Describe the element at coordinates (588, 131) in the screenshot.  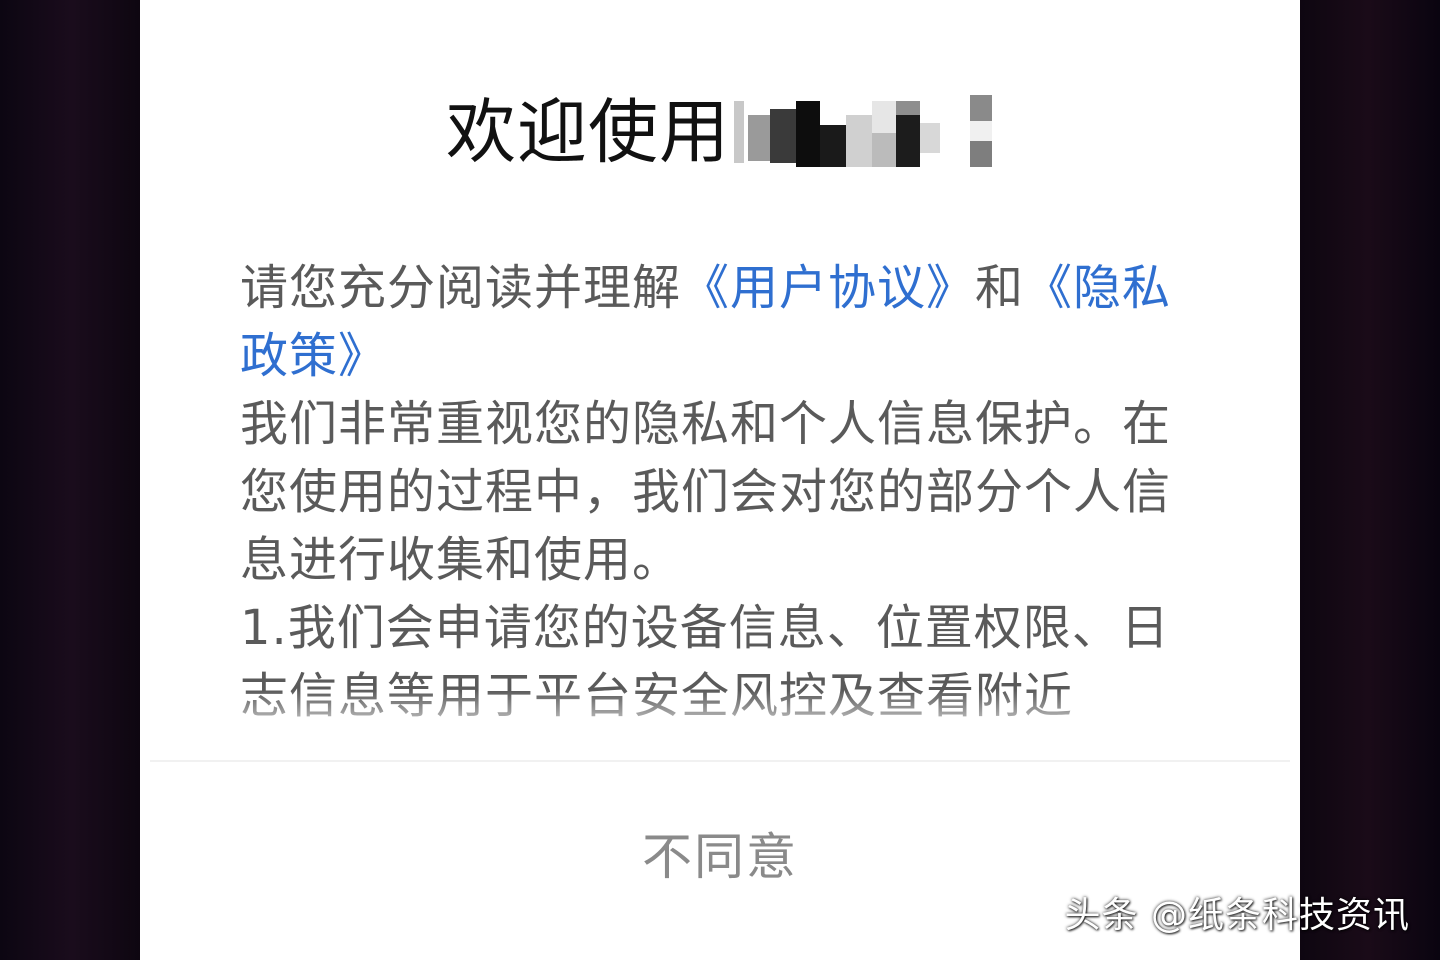
I see `dialog-title-text: 欢迎使用` at that location.